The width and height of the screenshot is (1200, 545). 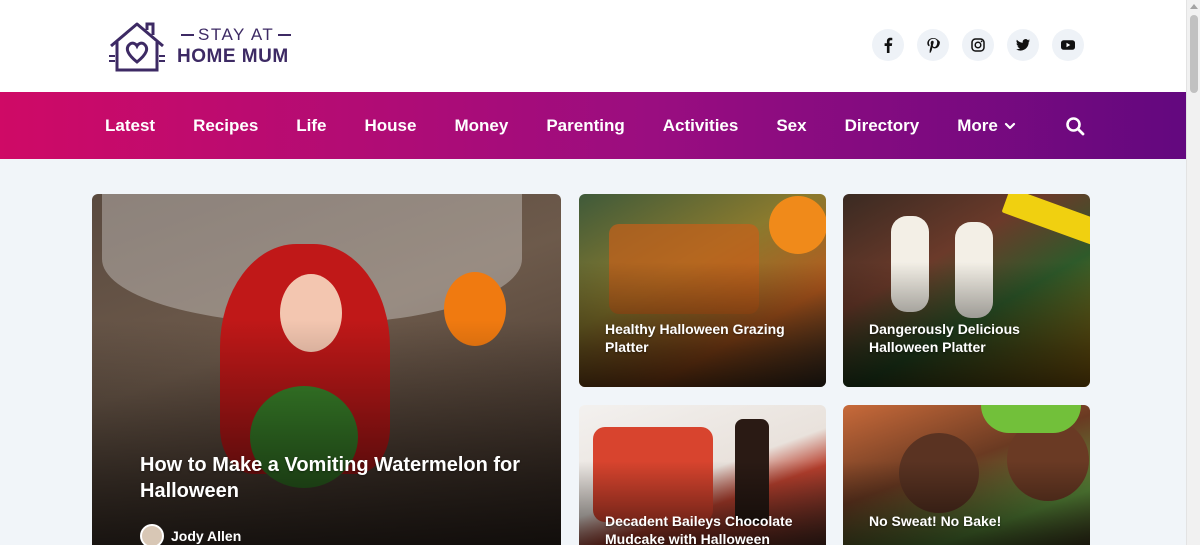 What do you see at coordinates (585, 126) in the screenshot?
I see `nav-item-parenting: Parenting` at bounding box center [585, 126].